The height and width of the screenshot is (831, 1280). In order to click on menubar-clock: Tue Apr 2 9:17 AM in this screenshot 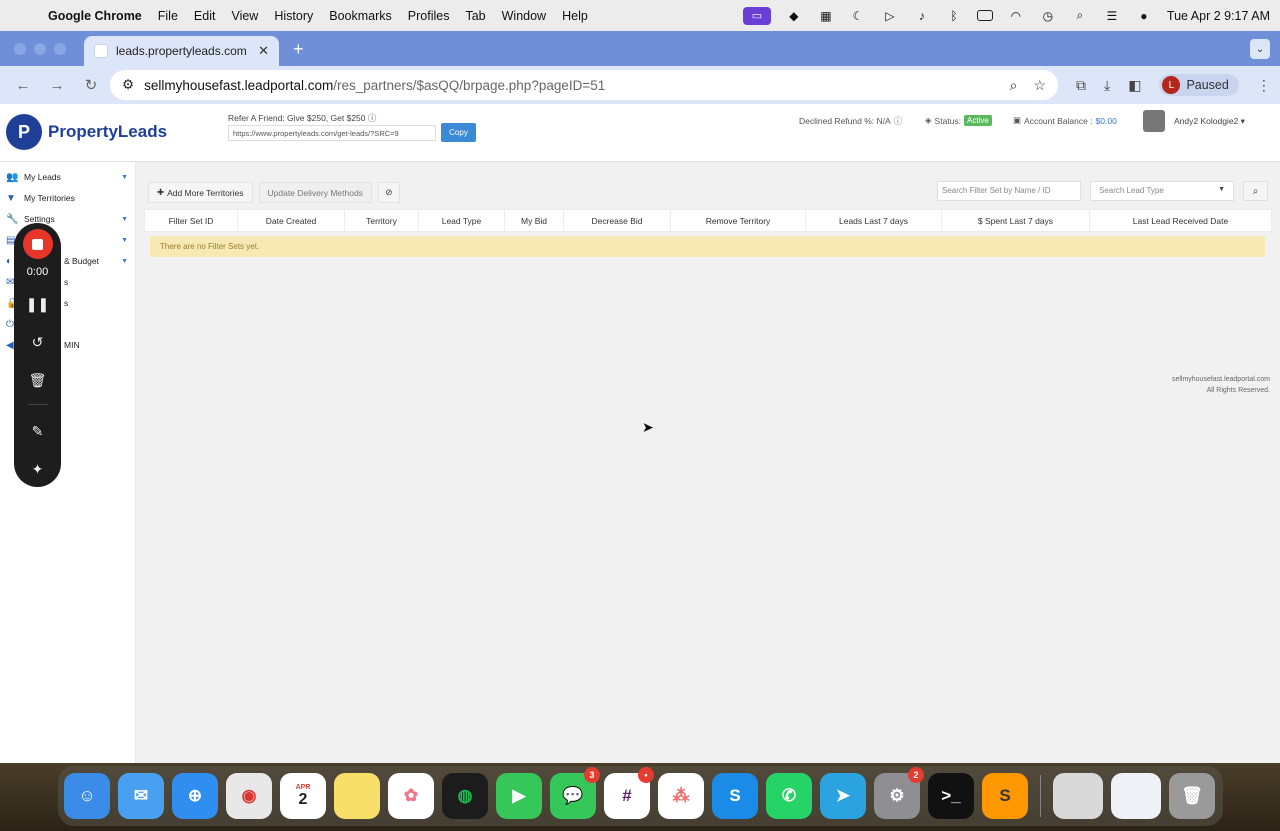, I will do `click(1218, 16)`.